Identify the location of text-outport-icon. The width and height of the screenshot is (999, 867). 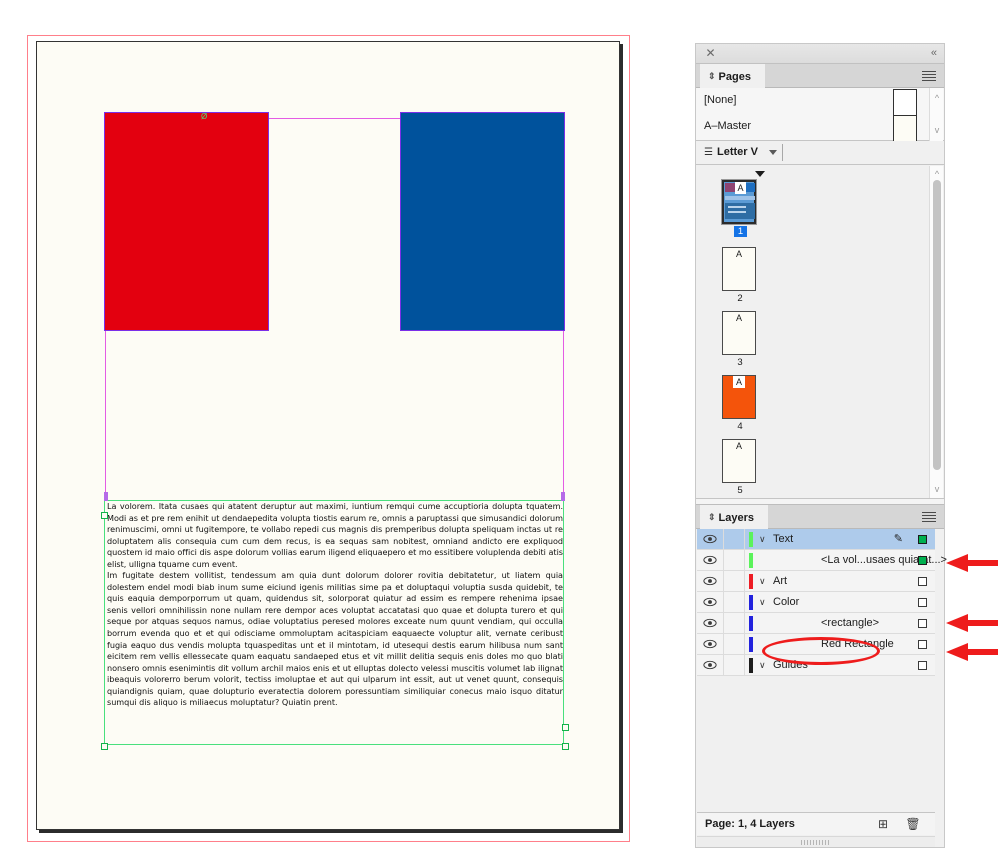
(563, 496).